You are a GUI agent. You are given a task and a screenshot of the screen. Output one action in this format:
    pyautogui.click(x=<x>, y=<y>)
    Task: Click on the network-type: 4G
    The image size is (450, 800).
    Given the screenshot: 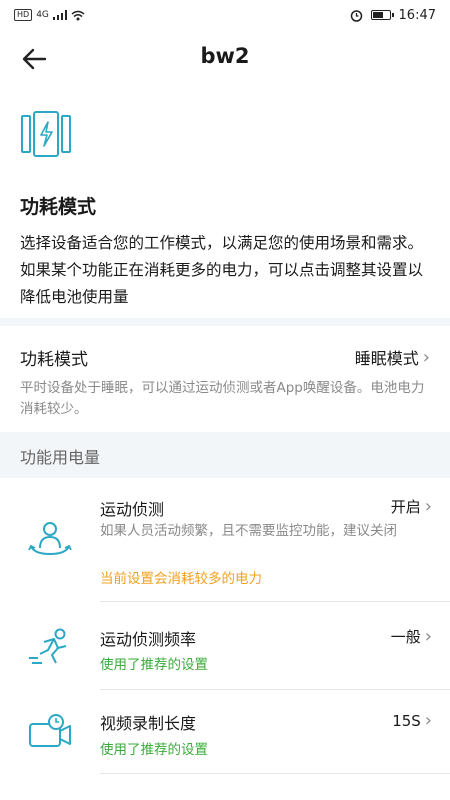 What is the action you would take?
    pyautogui.click(x=42, y=15)
    